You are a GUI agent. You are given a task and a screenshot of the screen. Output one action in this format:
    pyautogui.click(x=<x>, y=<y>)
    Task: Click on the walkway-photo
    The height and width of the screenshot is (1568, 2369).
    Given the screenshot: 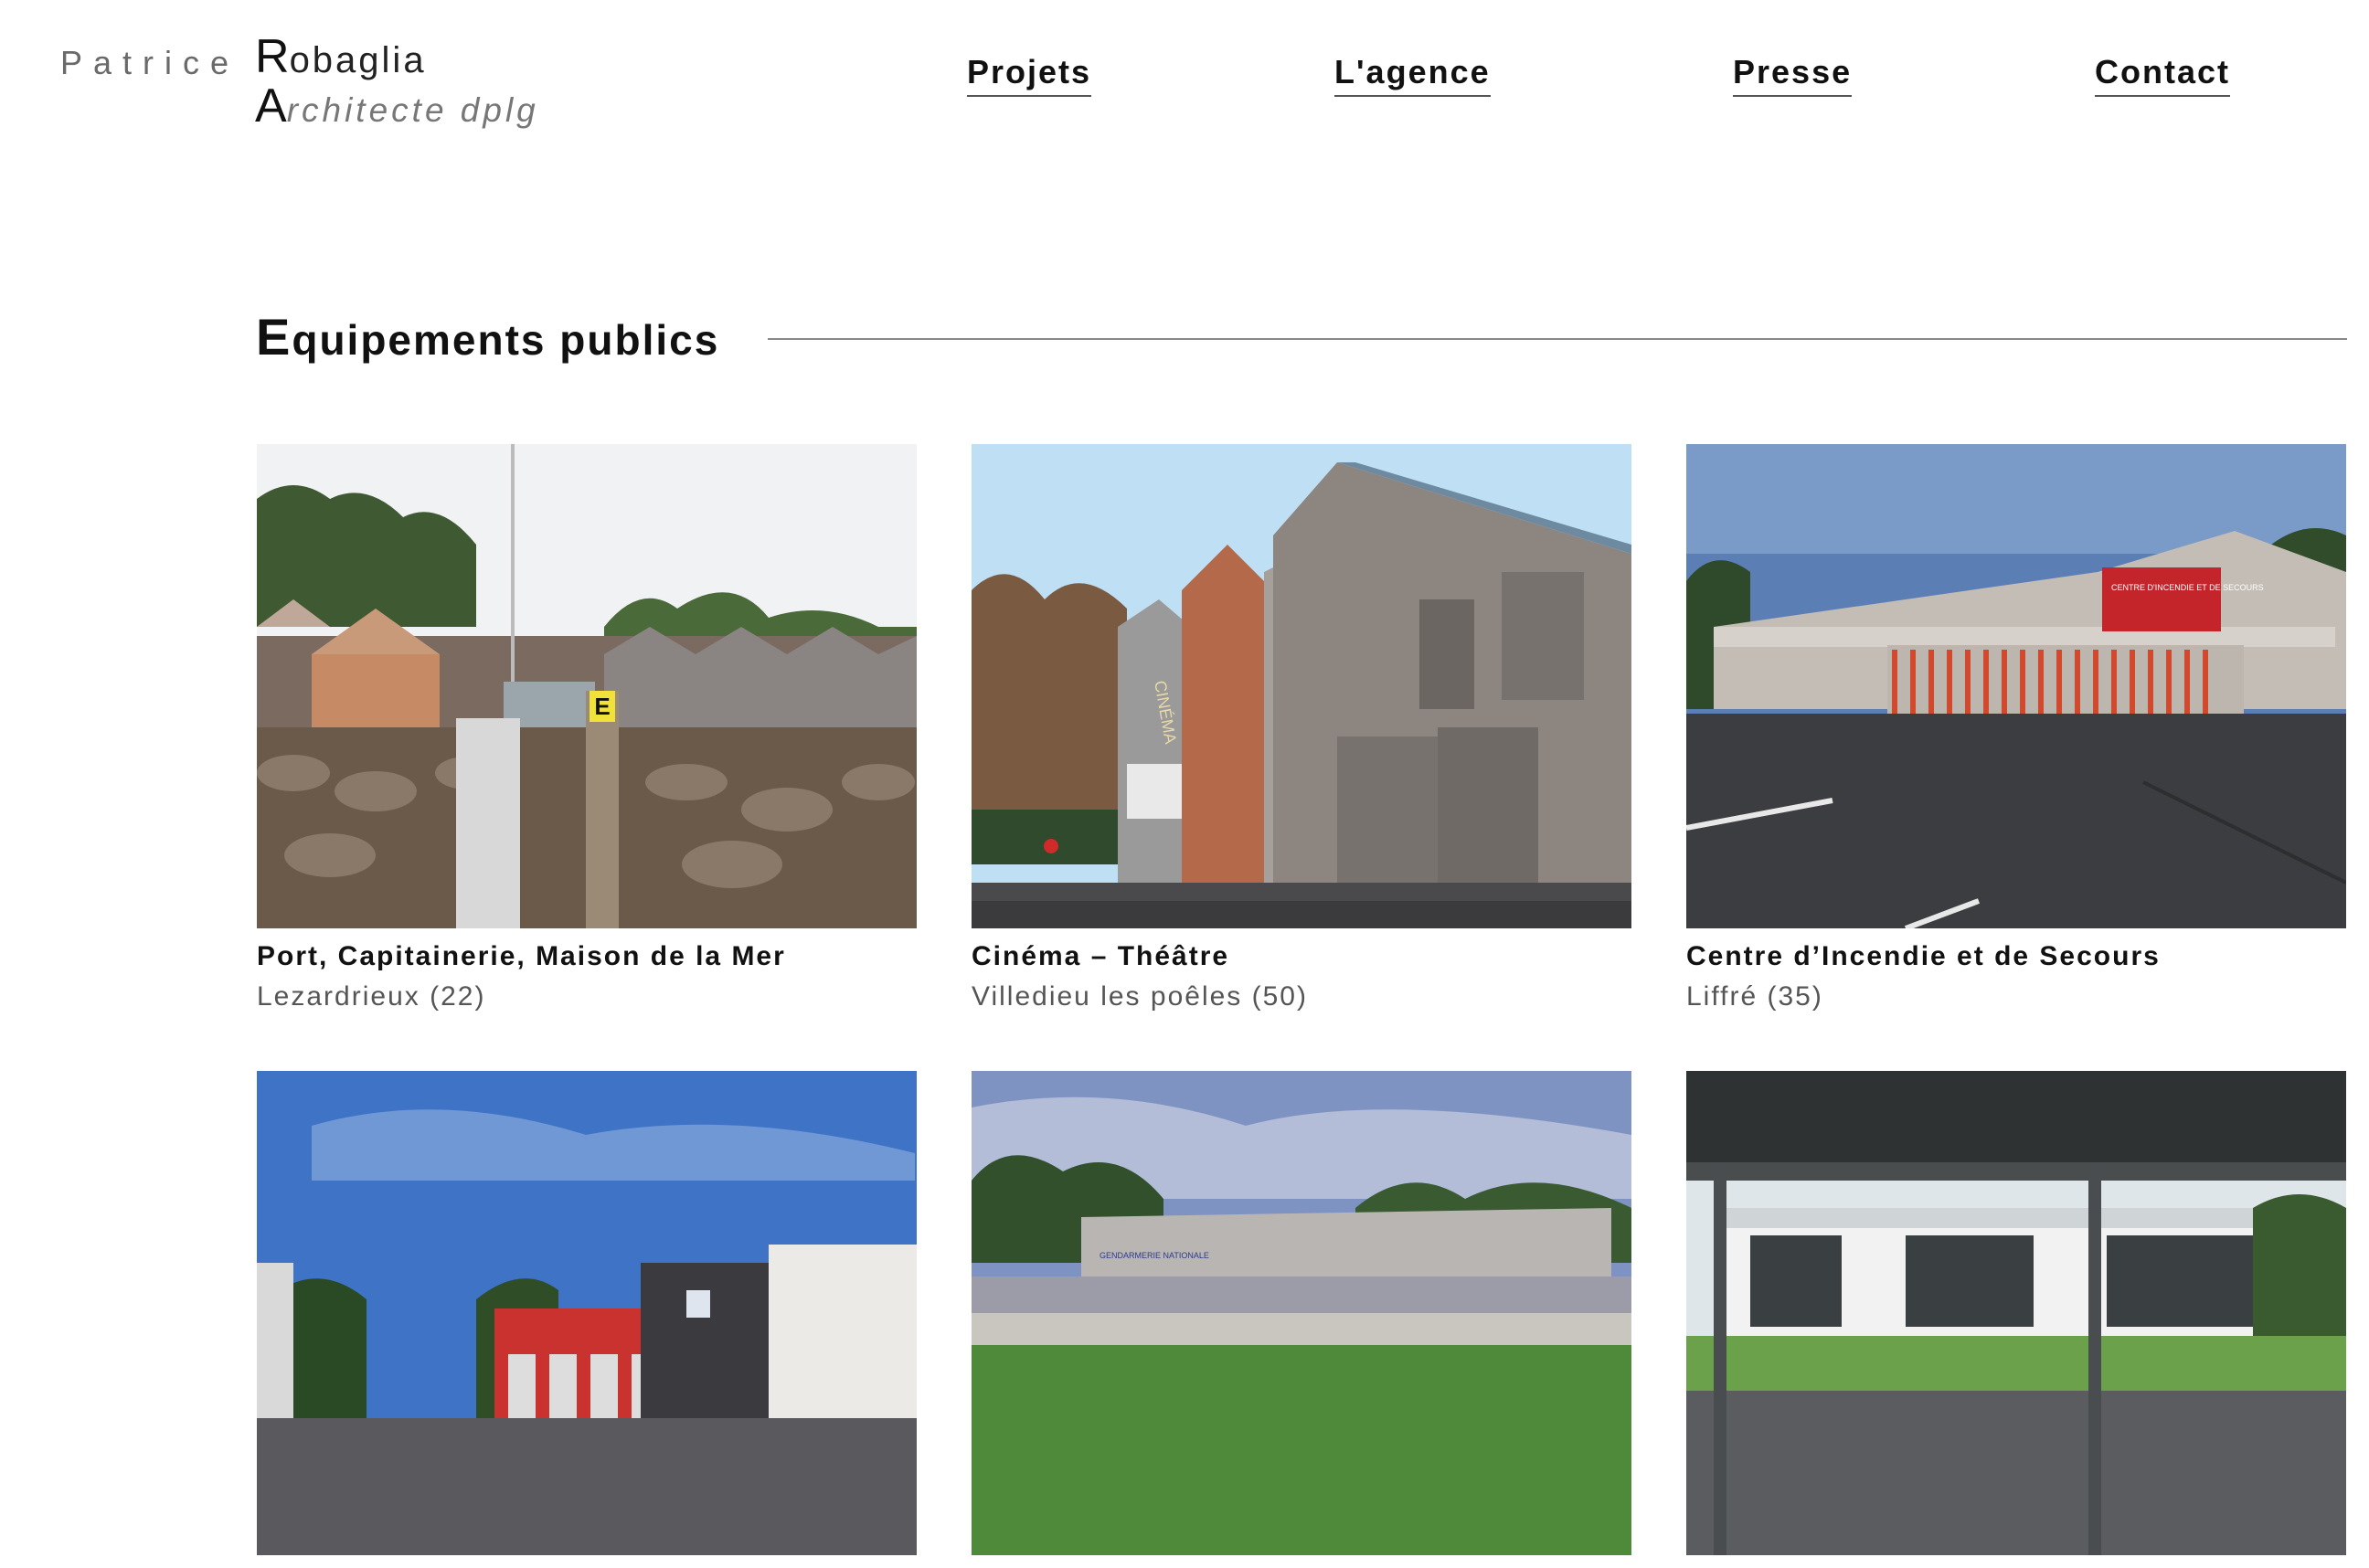 What is the action you would take?
    pyautogui.click(x=2016, y=1313)
    